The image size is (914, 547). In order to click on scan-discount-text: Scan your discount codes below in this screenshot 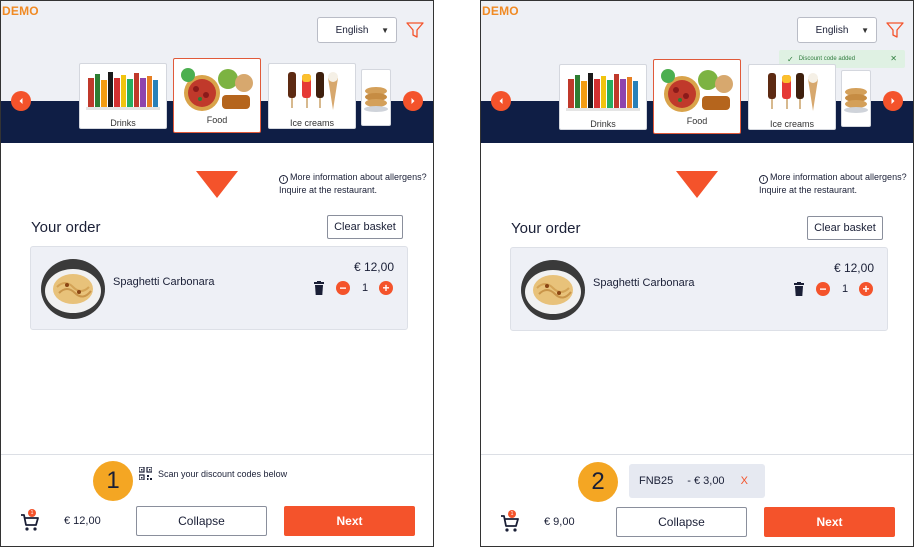, I will do `click(223, 473)`.